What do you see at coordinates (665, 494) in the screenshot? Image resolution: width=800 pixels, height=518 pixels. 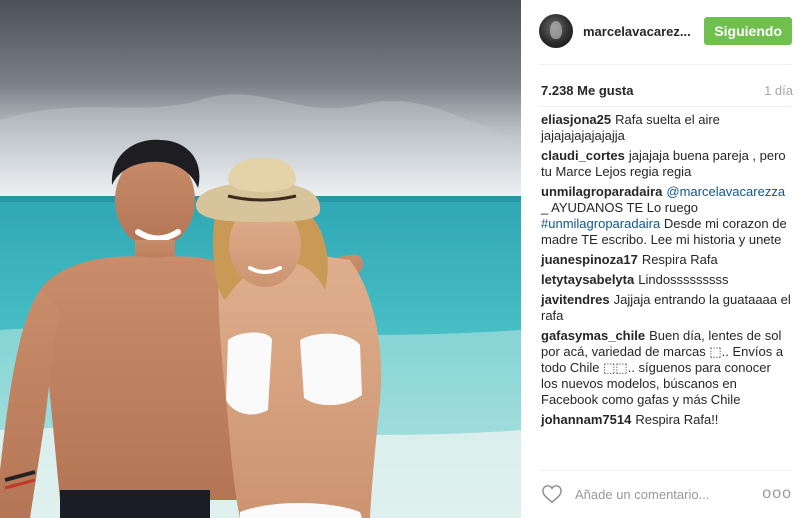 I see `comment-input` at bounding box center [665, 494].